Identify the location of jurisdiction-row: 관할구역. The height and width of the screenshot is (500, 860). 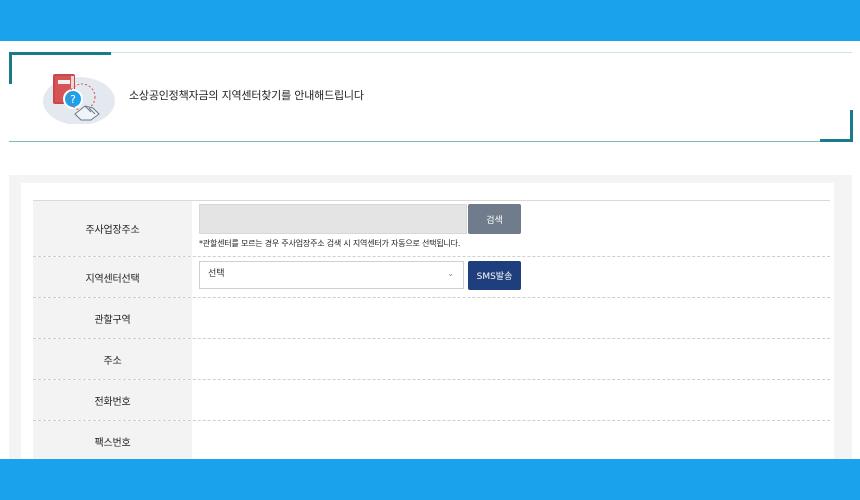
(431, 318).